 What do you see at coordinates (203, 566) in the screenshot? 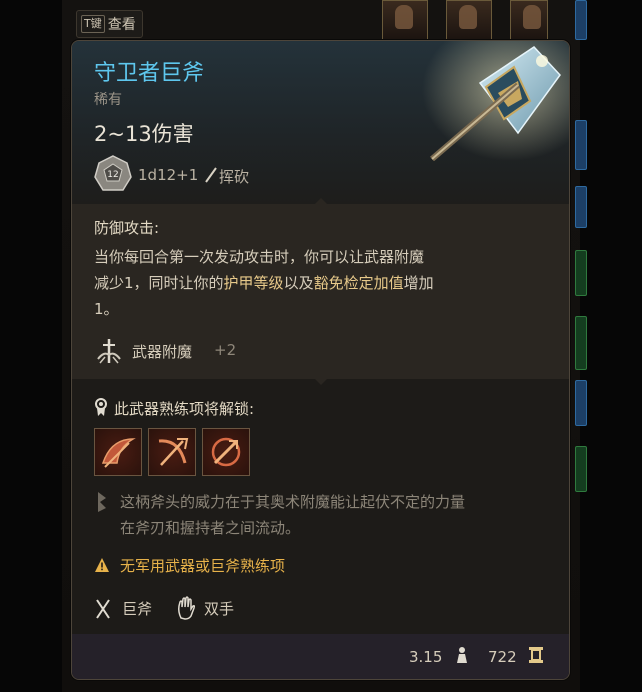
I see `proficiency-warning: 无军用武器或巨斧熟练项` at bounding box center [203, 566].